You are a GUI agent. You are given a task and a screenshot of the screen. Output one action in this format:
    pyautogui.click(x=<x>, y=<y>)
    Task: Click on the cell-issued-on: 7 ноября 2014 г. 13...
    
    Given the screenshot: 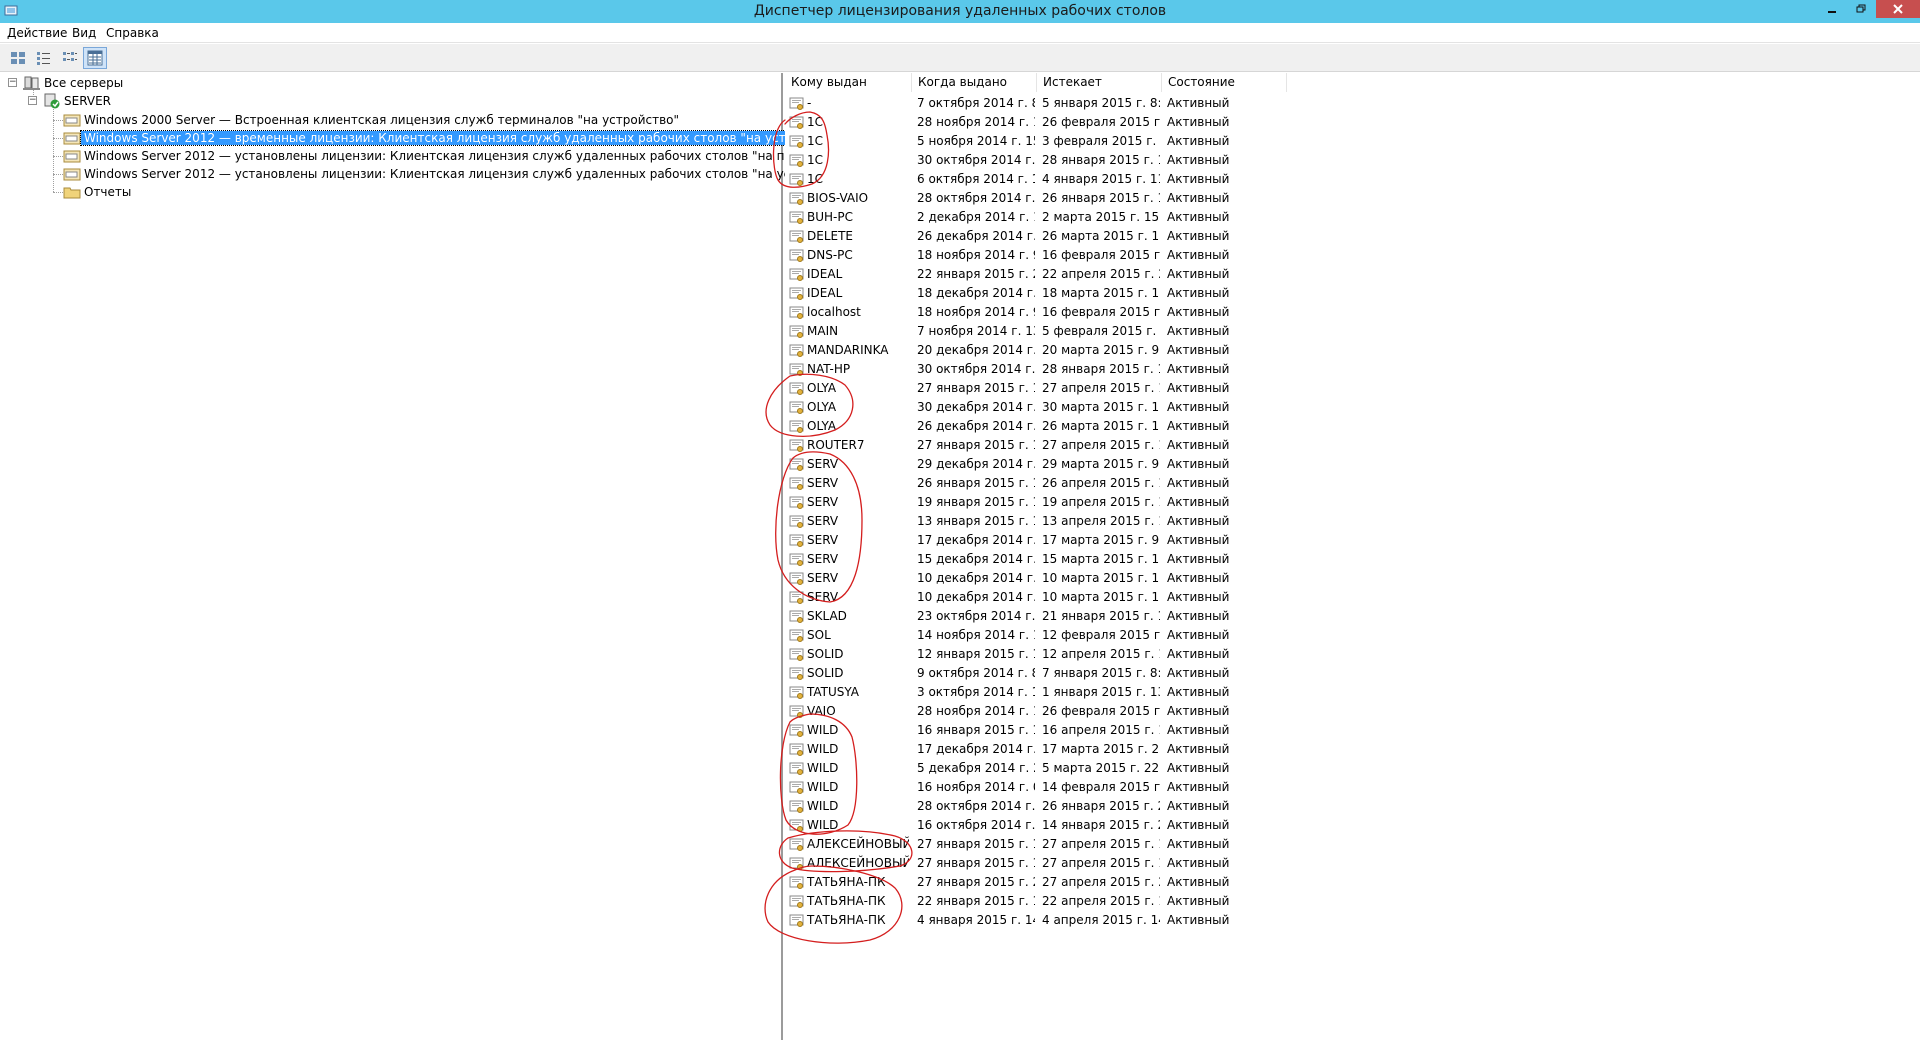 What is the action you would take?
    pyautogui.click(x=976, y=331)
    